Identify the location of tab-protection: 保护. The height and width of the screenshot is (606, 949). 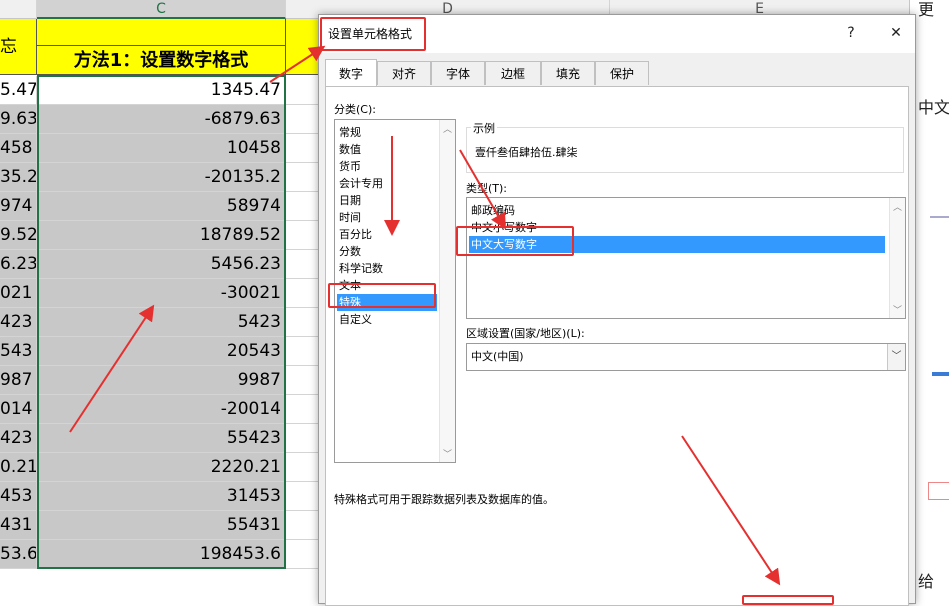
(622, 73).